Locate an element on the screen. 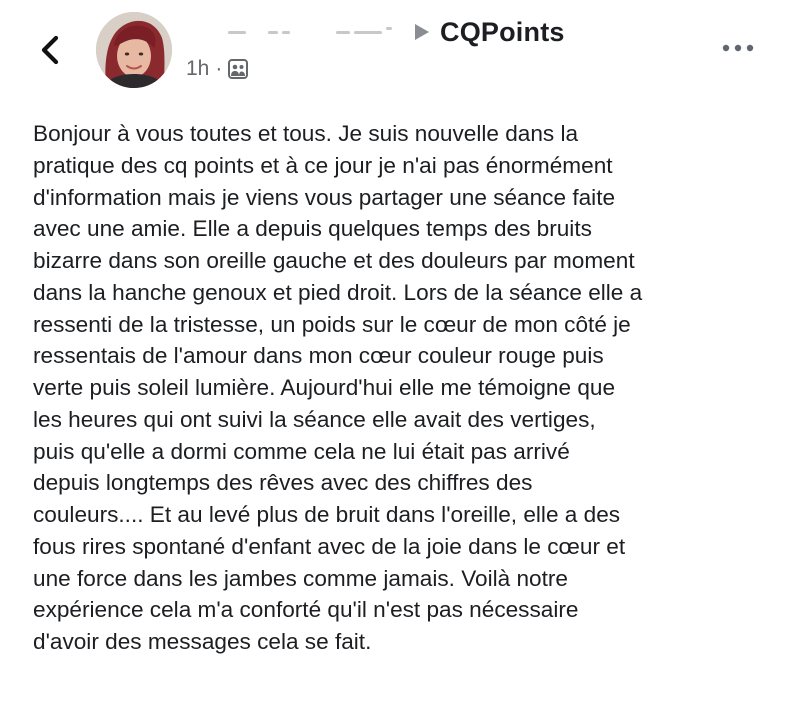  avatar-photo is located at coordinates (134, 50).